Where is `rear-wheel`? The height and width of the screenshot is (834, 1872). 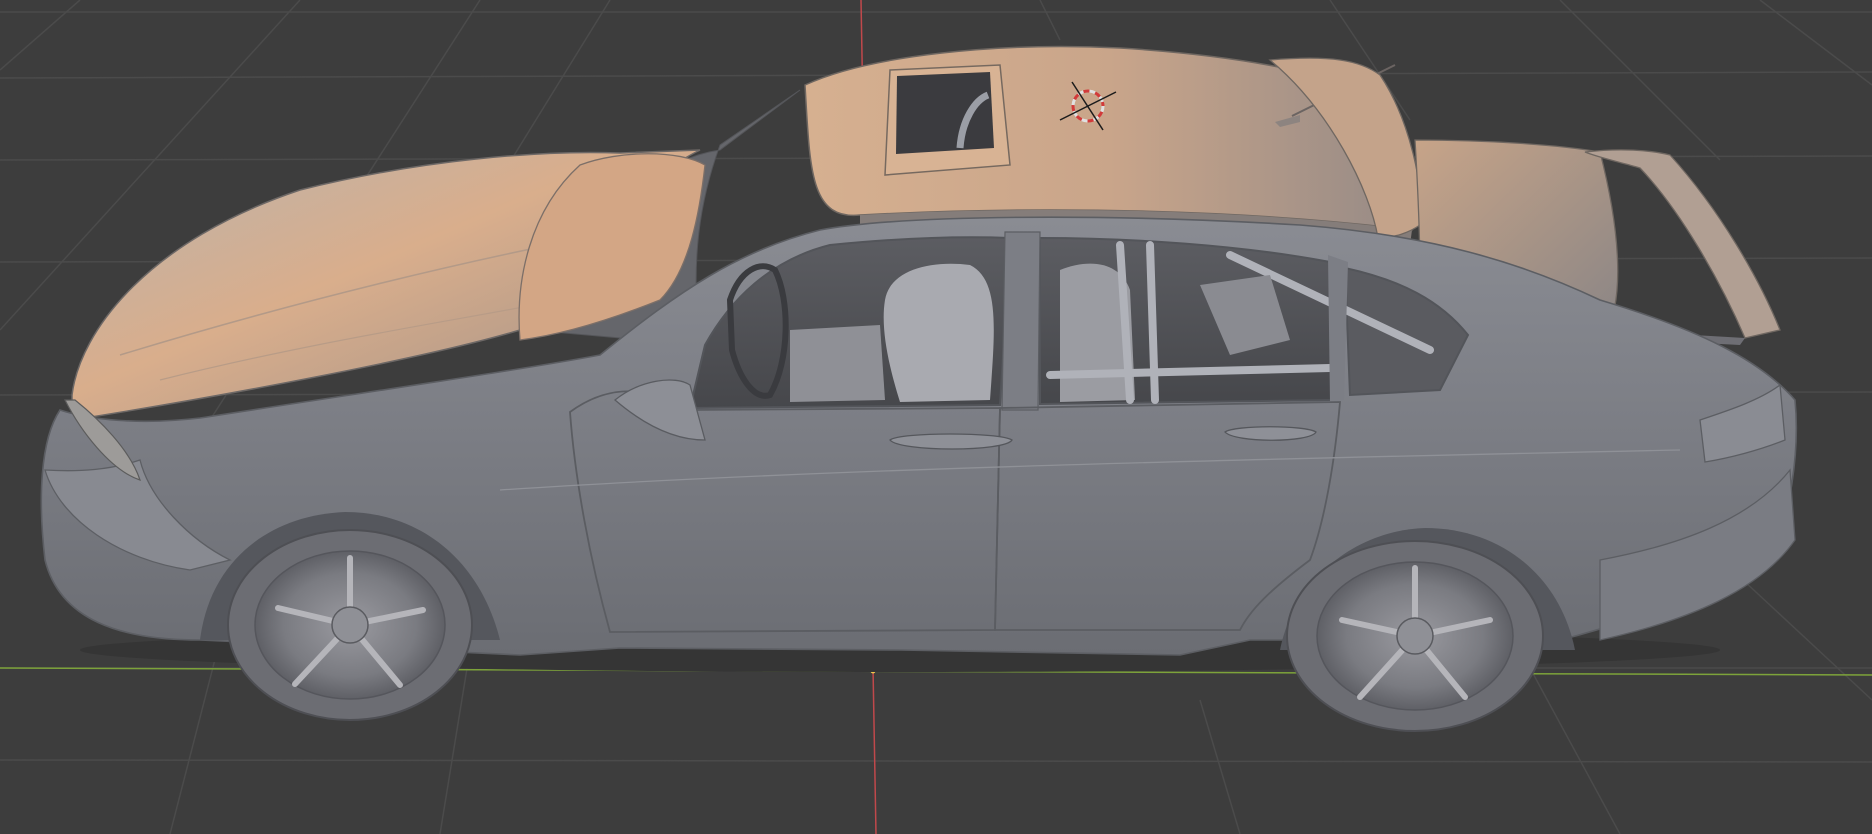
rear-wheel is located at coordinates (1415, 636).